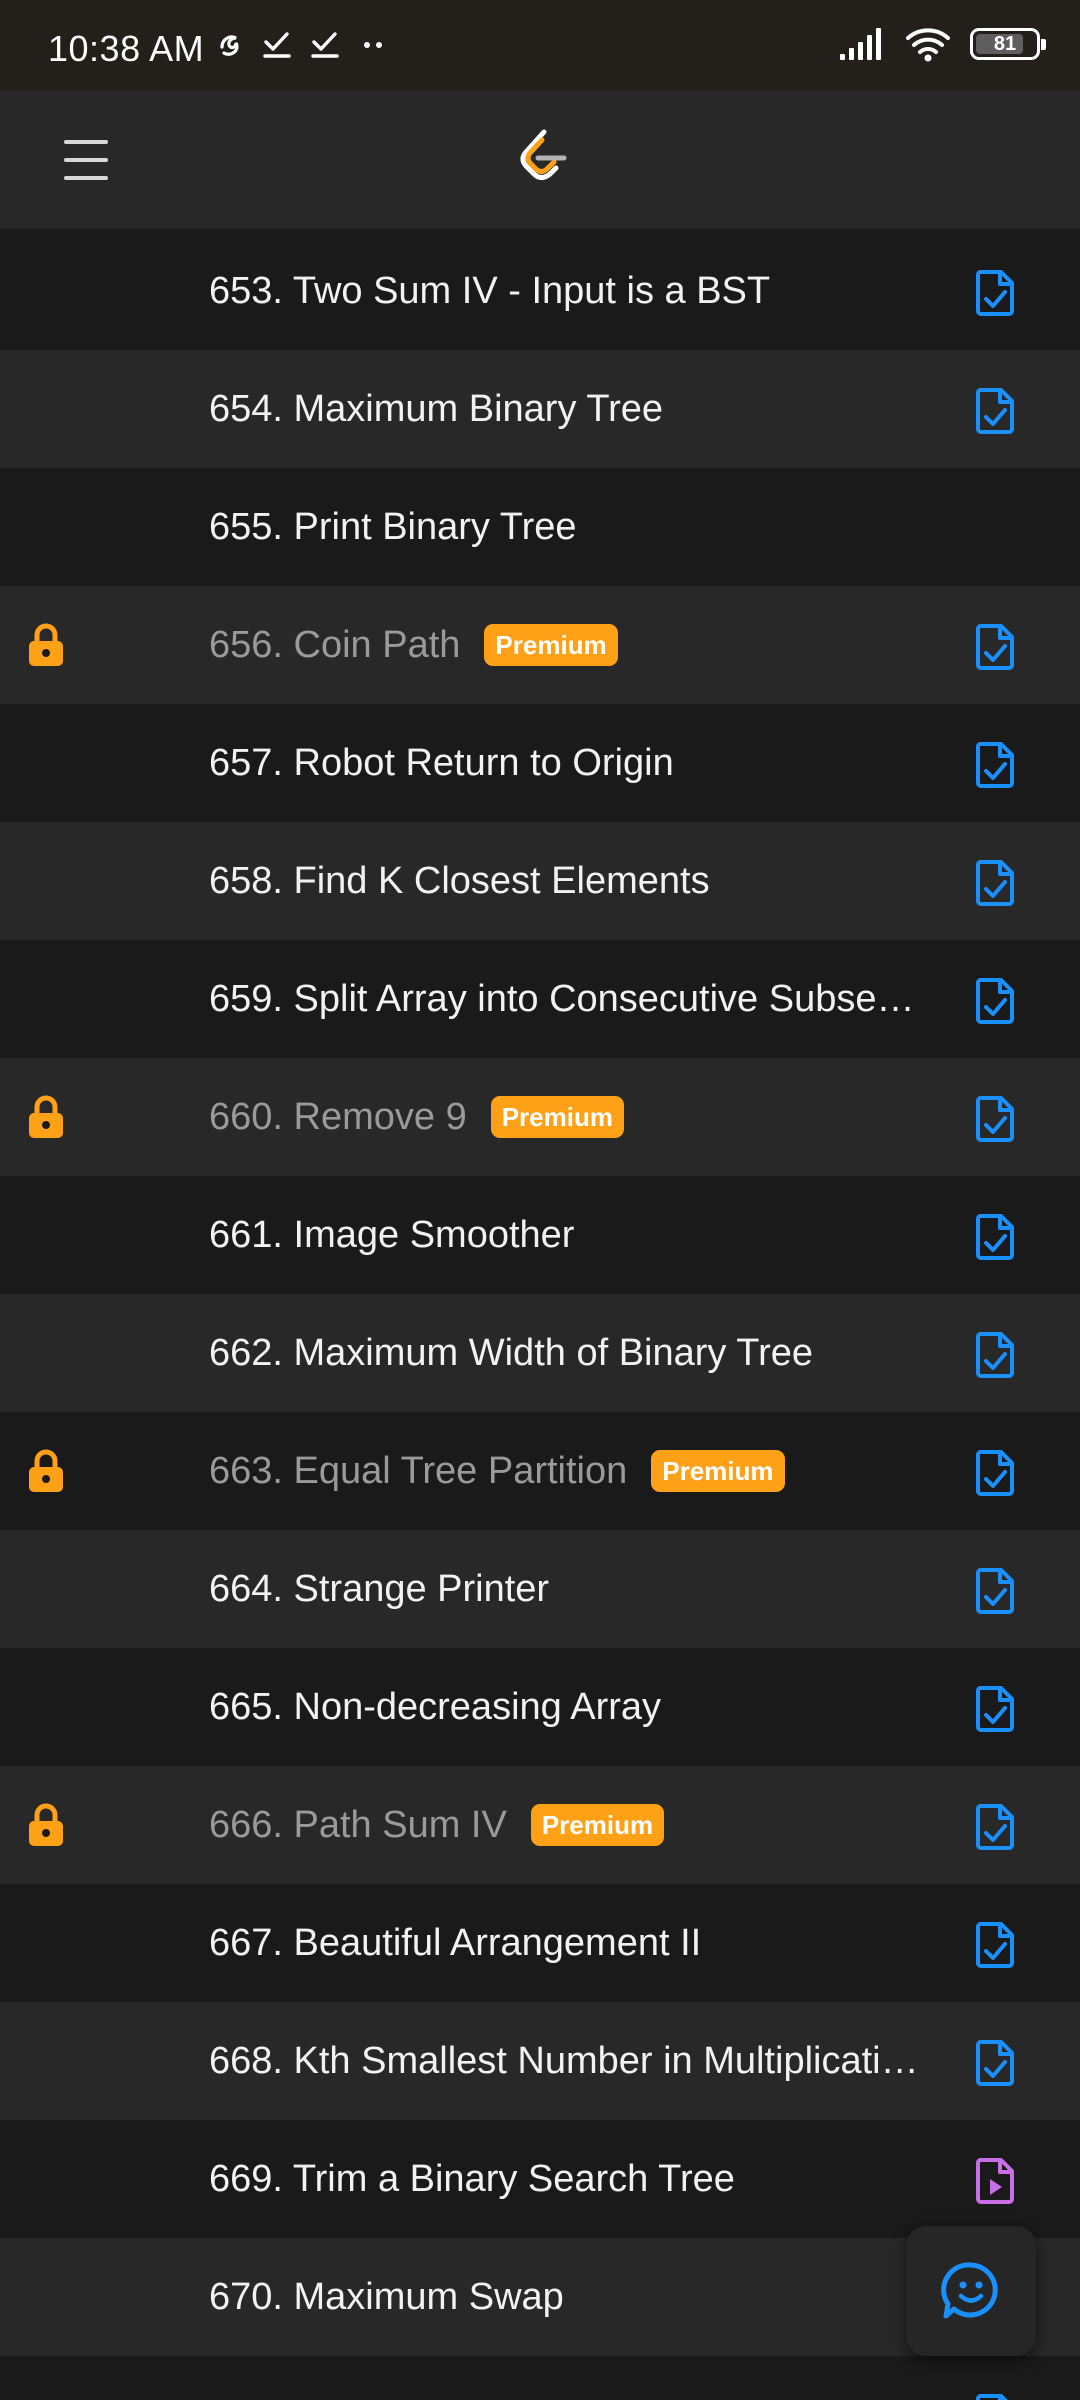  What do you see at coordinates (542, 157) in the screenshot?
I see `leetcode-logo` at bounding box center [542, 157].